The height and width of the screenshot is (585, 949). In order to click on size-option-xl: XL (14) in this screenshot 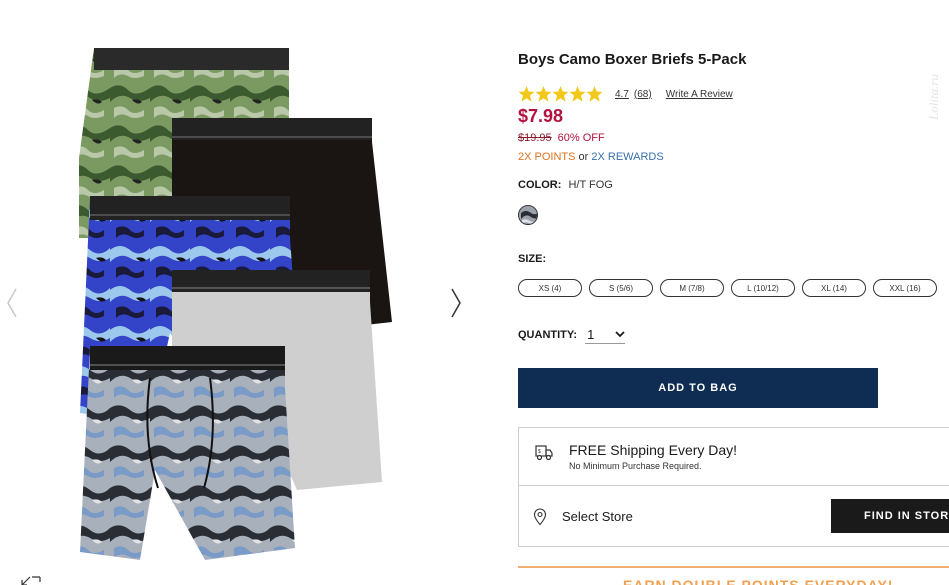, I will do `click(834, 288)`.